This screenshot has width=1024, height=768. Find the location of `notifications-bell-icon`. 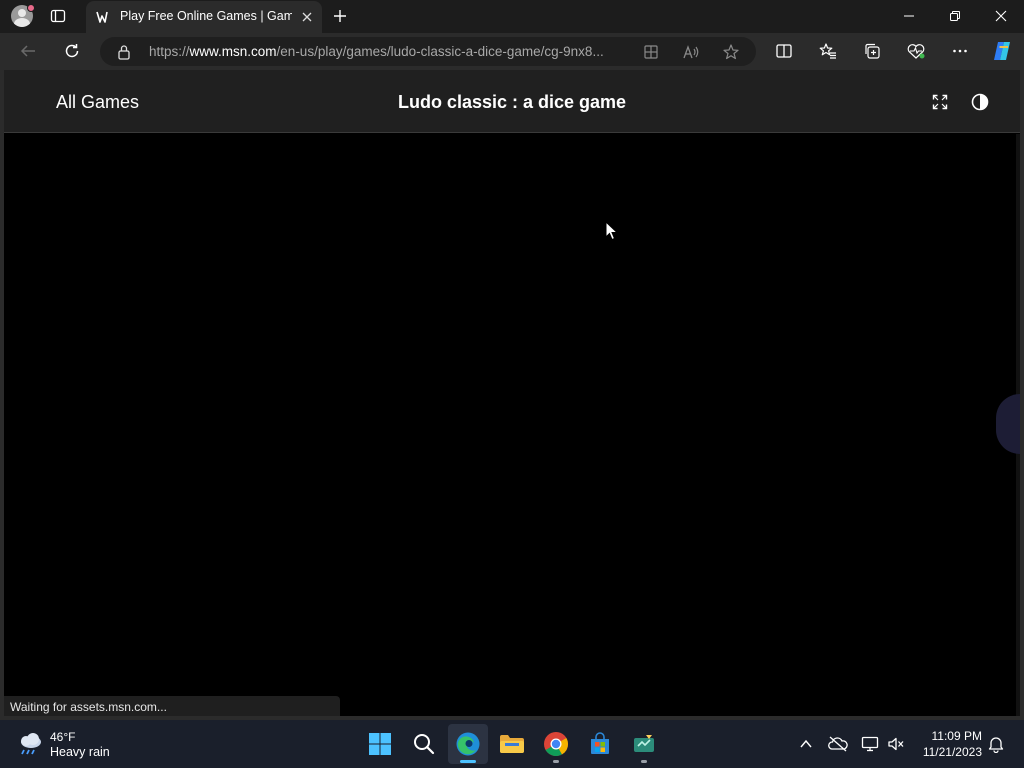

notifications-bell-icon is located at coordinates (996, 744).